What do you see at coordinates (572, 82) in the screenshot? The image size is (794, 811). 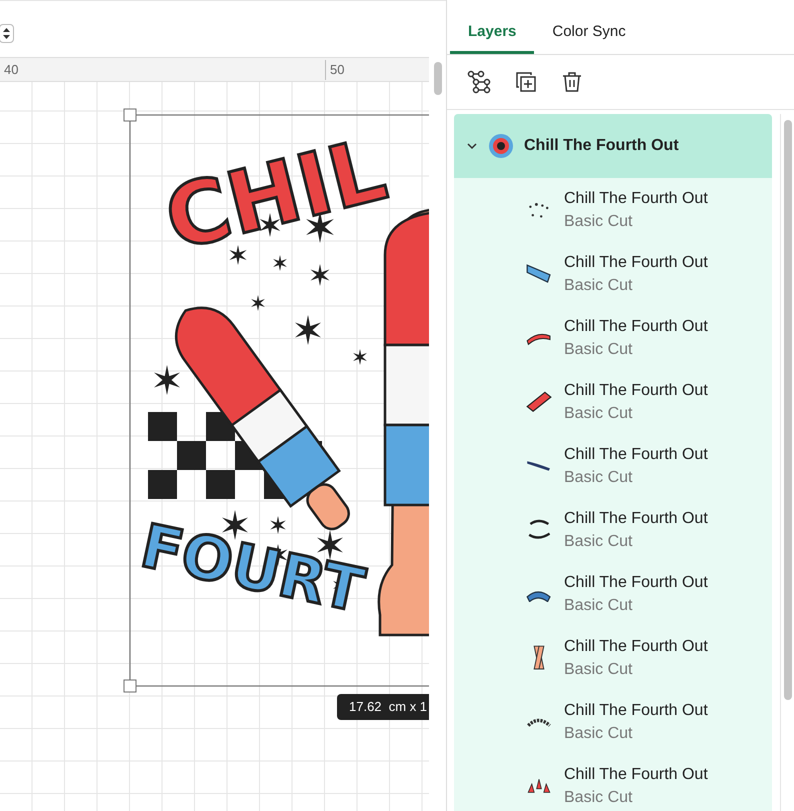 I see `trash-icon` at bounding box center [572, 82].